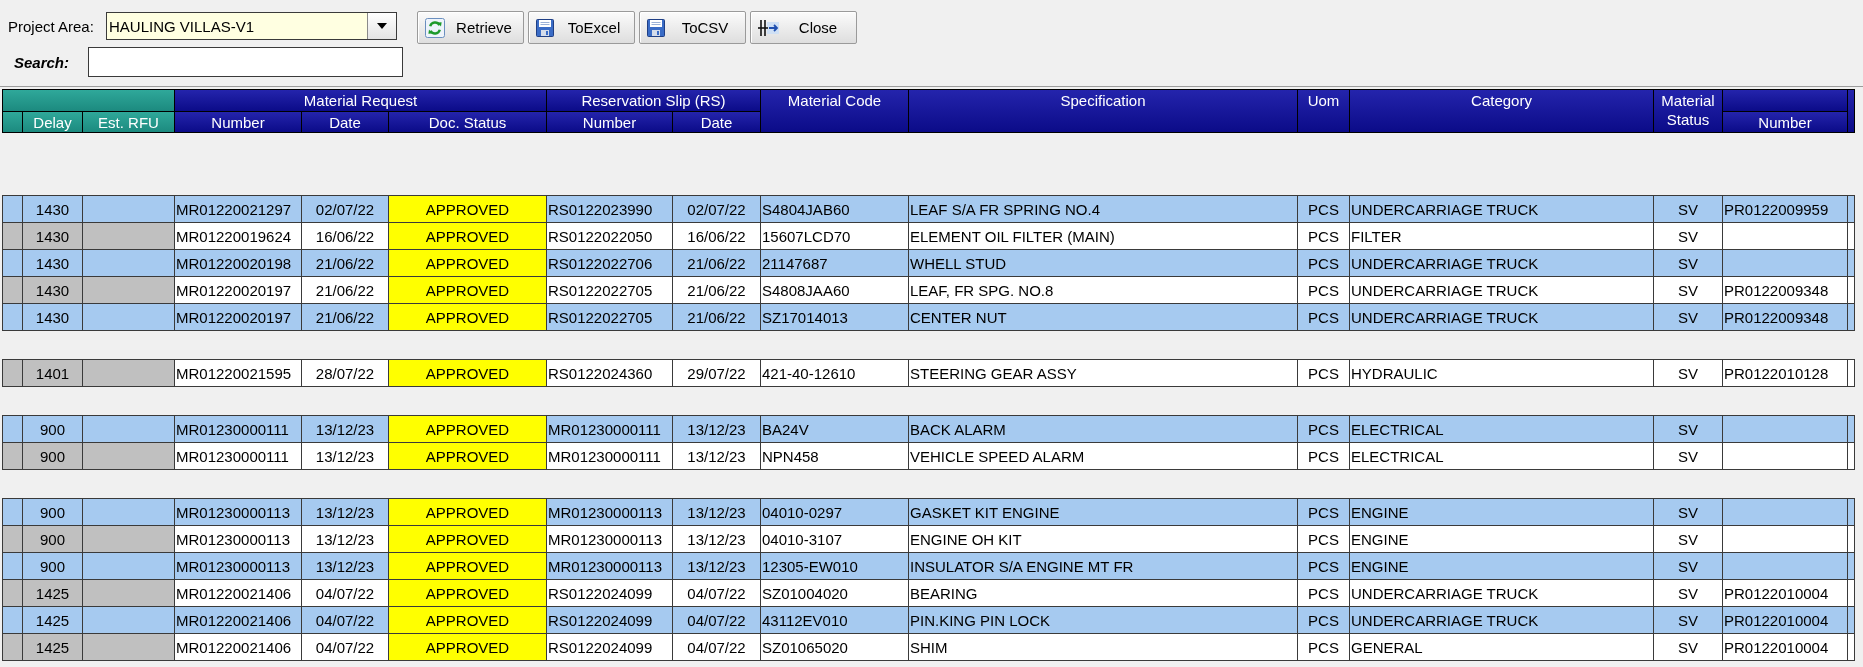 Image resolution: width=1863 pixels, height=667 pixels. Describe the element at coordinates (238, 593) in the screenshot. I see `table-cell: MR01220021406` at that location.